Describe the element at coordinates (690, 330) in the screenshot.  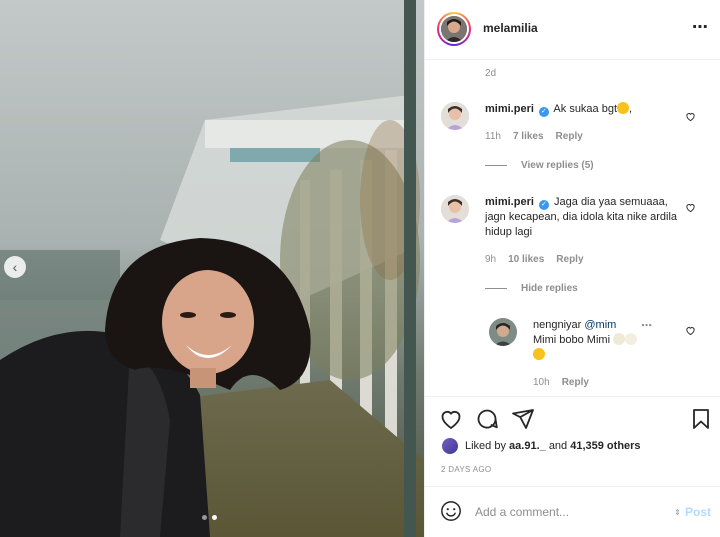
I see `like-reply-heart-icon` at that location.